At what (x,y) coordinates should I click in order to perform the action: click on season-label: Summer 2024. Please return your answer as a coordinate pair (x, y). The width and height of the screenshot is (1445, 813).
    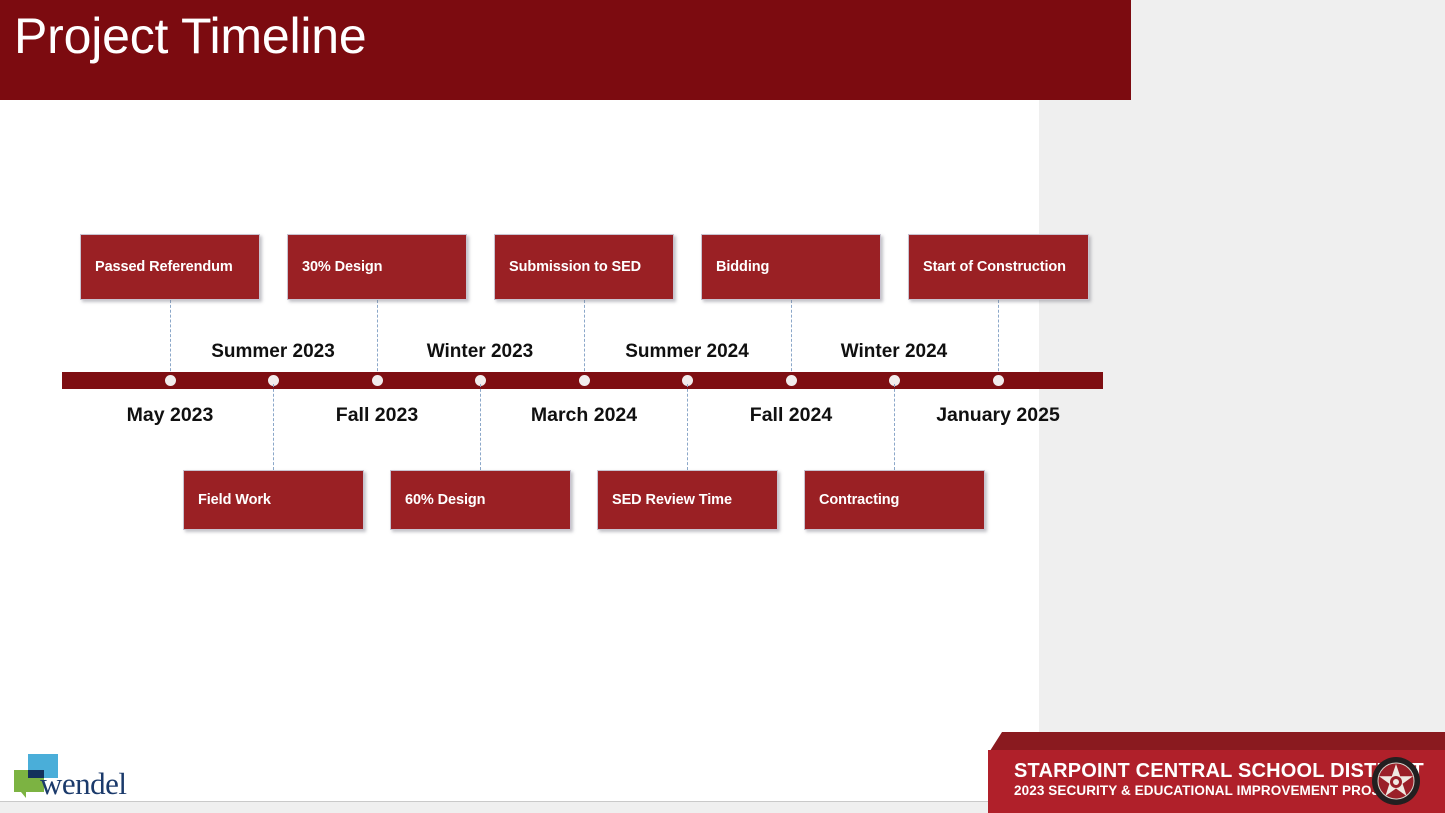
    Looking at the image, I should click on (687, 351).